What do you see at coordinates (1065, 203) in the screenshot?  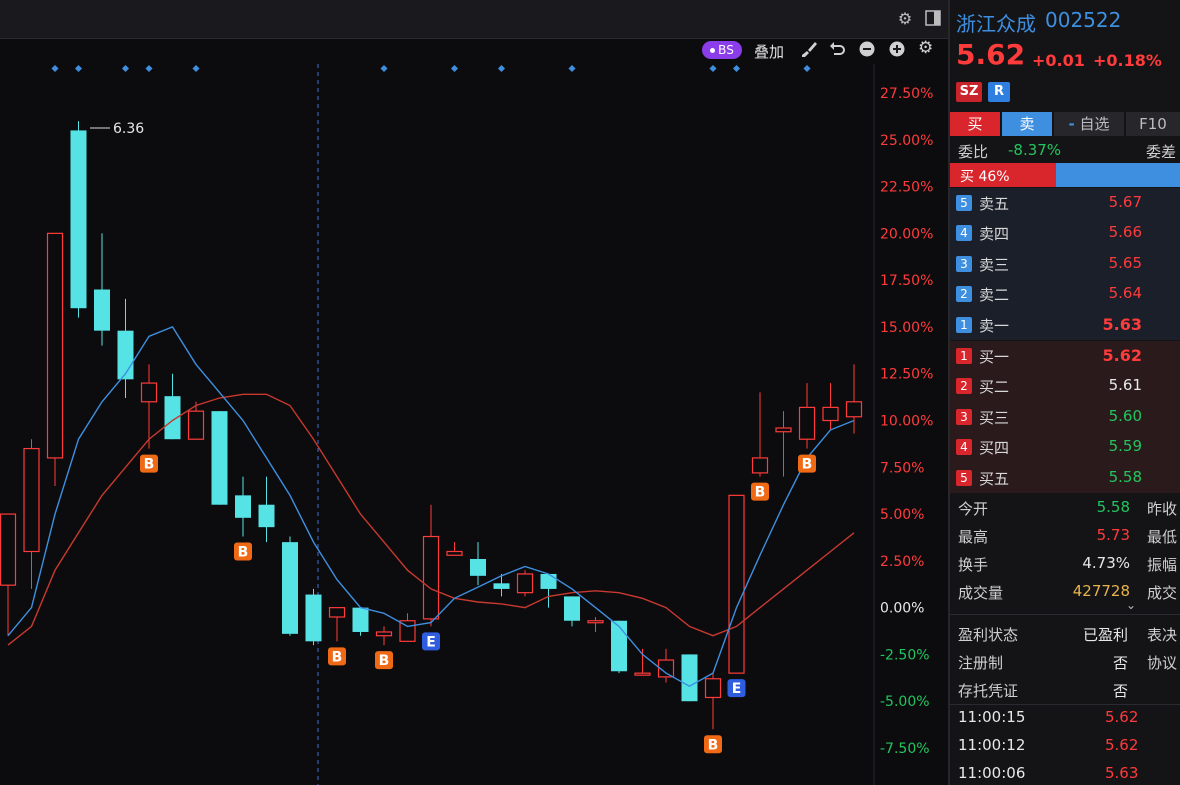 I see `ask-row-5: 5 卖五 5.67` at bounding box center [1065, 203].